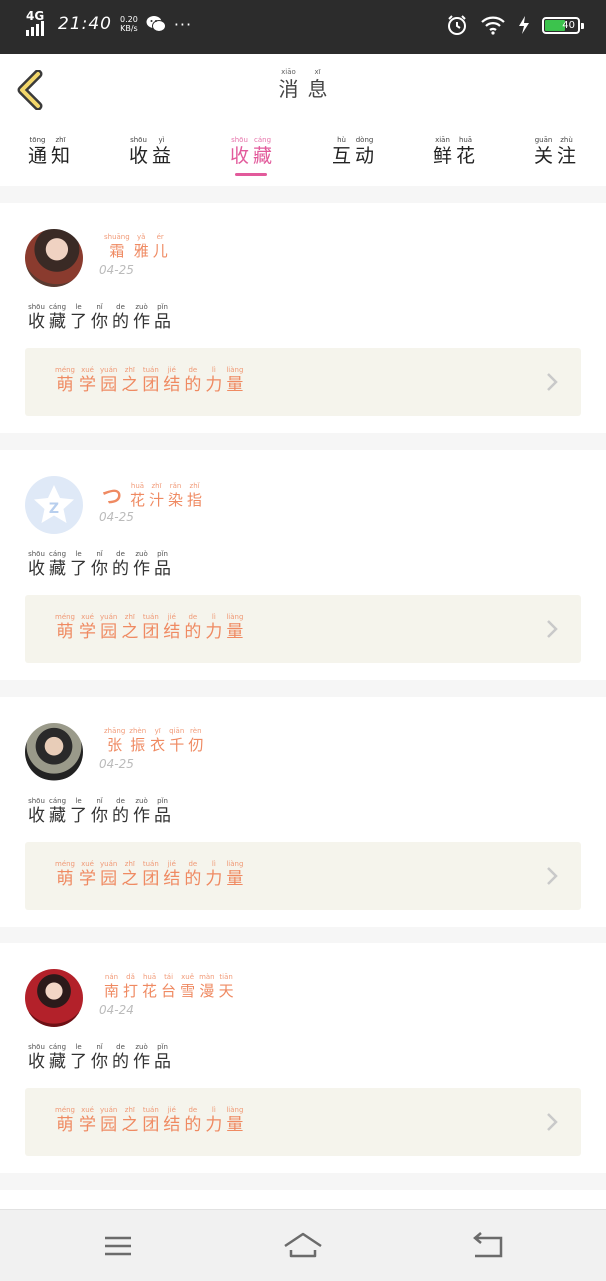 This screenshot has width=606, height=1281. Describe the element at coordinates (36, 307) in the screenshot. I see `pinyin-annotation: shōu` at that location.